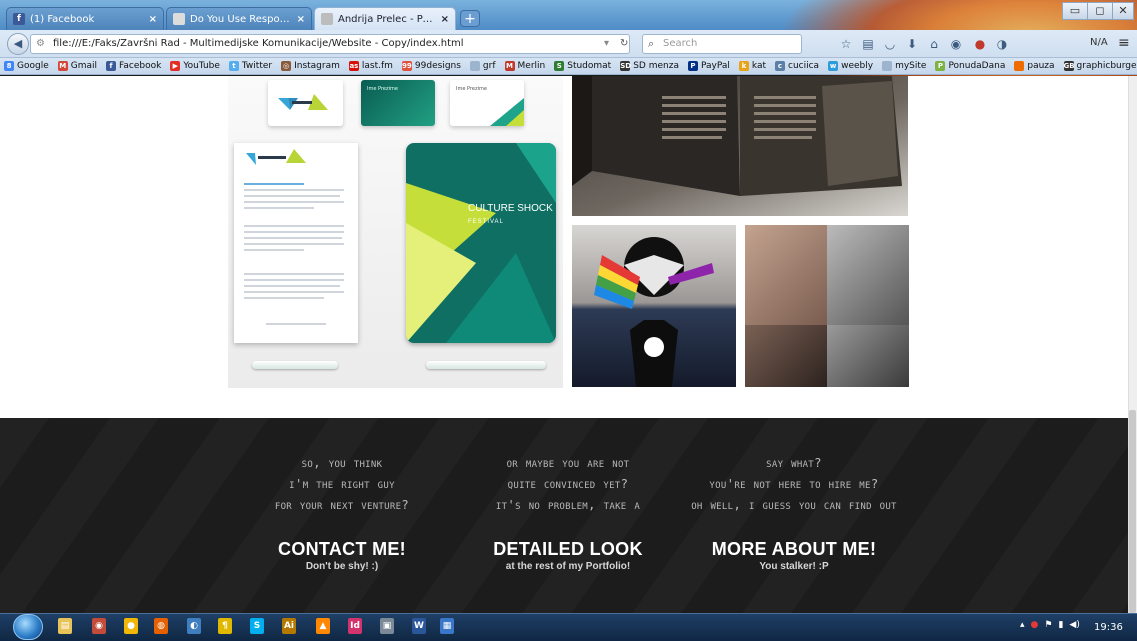  I want to click on tray-app-icon: ●, so click(1035, 625).